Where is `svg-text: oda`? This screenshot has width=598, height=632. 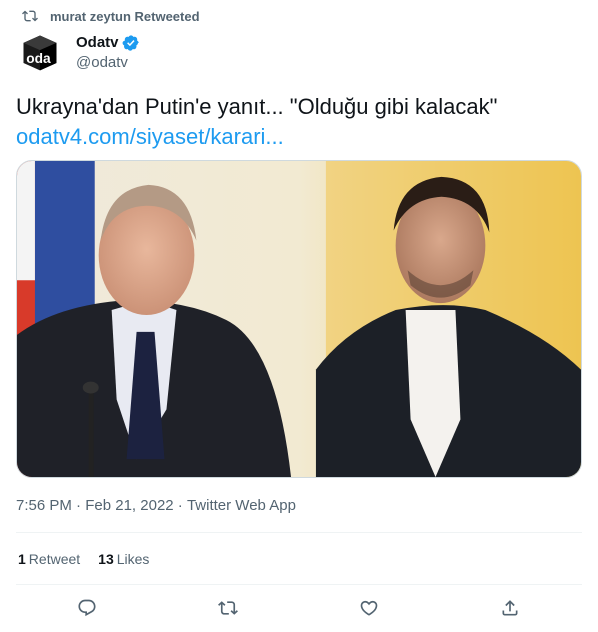 svg-text: oda is located at coordinates (38, 58).